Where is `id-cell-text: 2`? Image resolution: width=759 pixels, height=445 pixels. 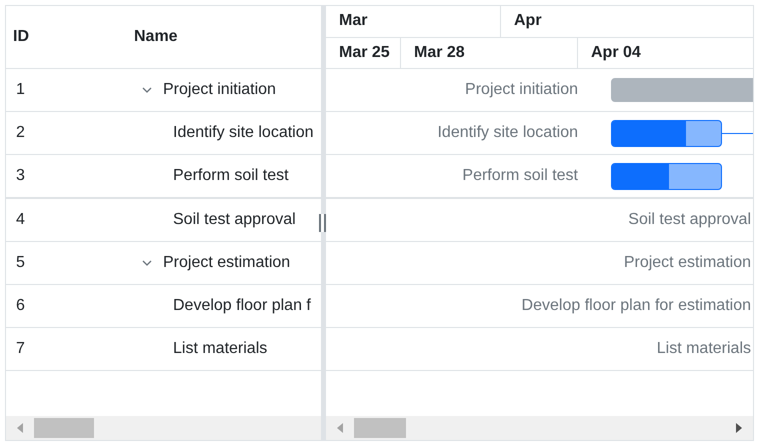
id-cell-text: 2 is located at coordinates (20, 133).